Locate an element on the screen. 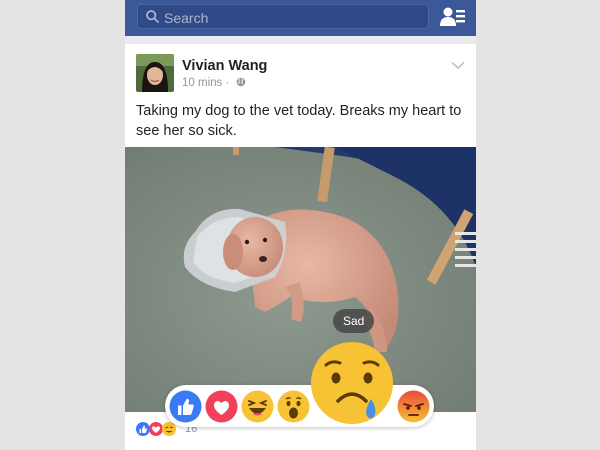 Image resolution: width=600 pixels, height=450 pixels. love-reaction-icon is located at coordinates (221, 406).